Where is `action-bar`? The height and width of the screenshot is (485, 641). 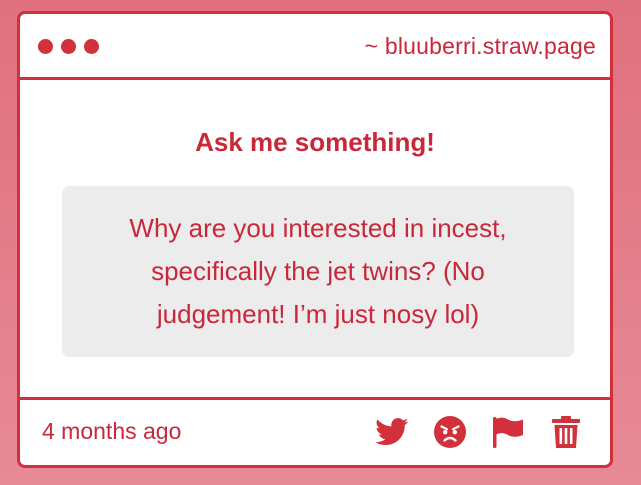 action-bar is located at coordinates (479, 432).